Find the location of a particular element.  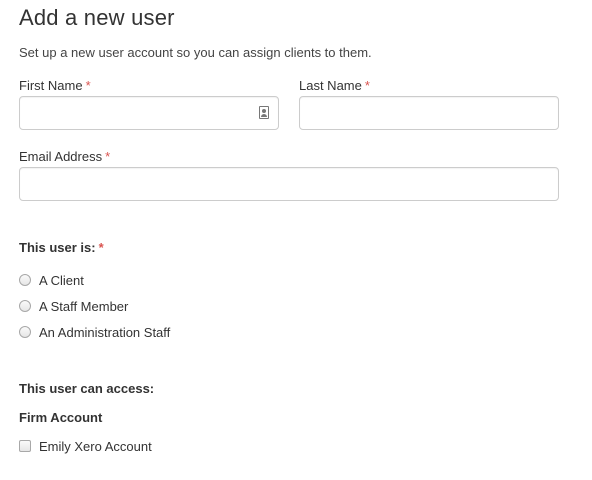

email-label: Email Address * is located at coordinates (64, 156).